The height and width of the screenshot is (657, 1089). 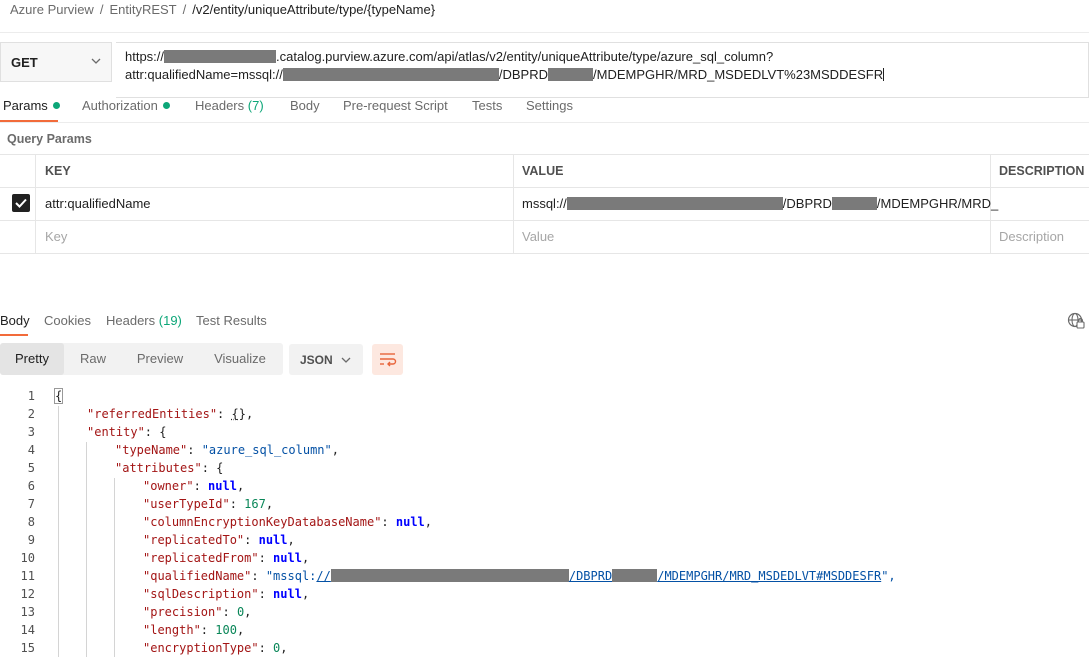 What do you see at coordinates (31, 540) in the screenshot?
I see `line-number: 9` at bounding box center [31, 540].